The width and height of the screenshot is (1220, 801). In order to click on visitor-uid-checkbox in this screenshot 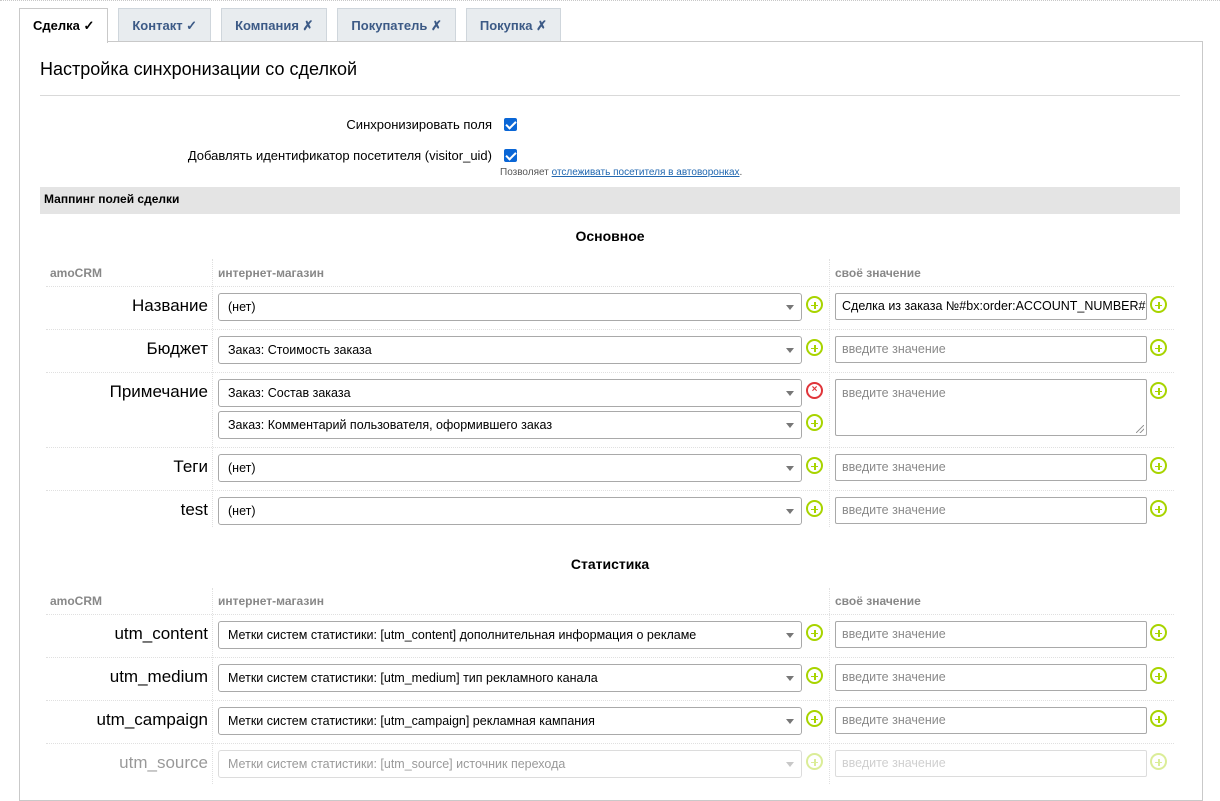, I will do `click(510, 155)`.